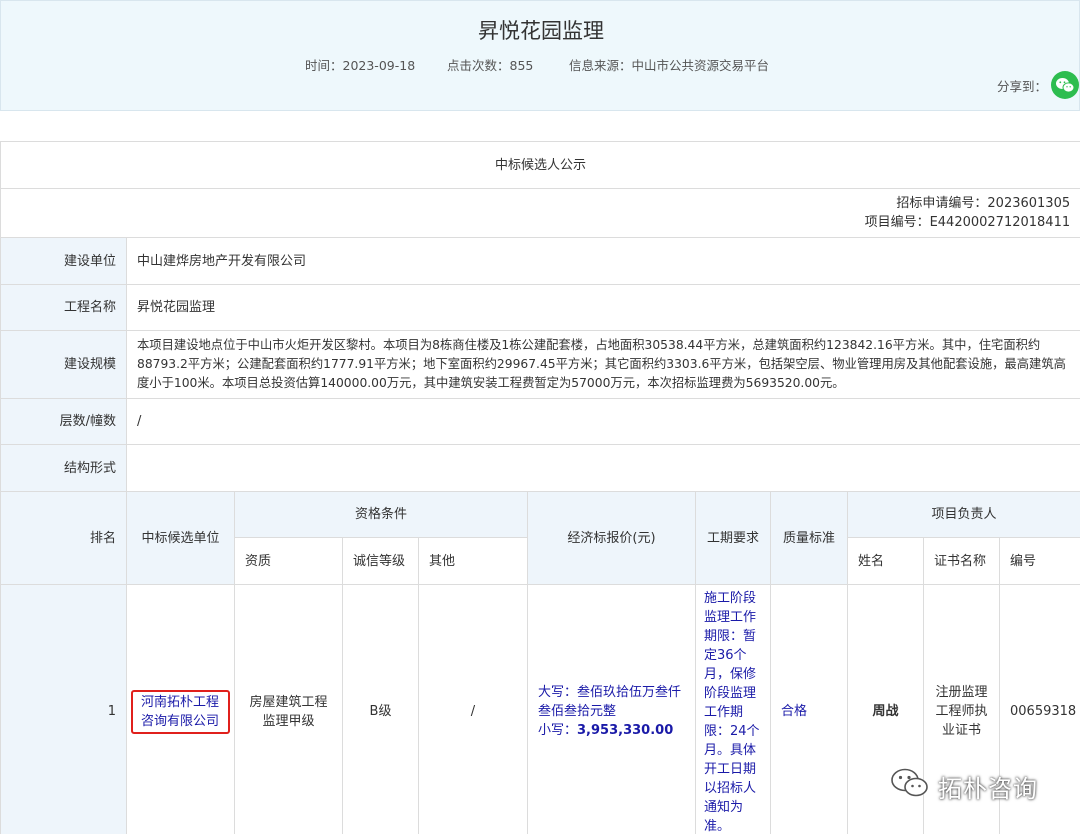 The image size is (1080, 834). What do you see at coordinates (473, 709) in the screenshot?
I see `other-cell: /` at bounding box center [473, 709].